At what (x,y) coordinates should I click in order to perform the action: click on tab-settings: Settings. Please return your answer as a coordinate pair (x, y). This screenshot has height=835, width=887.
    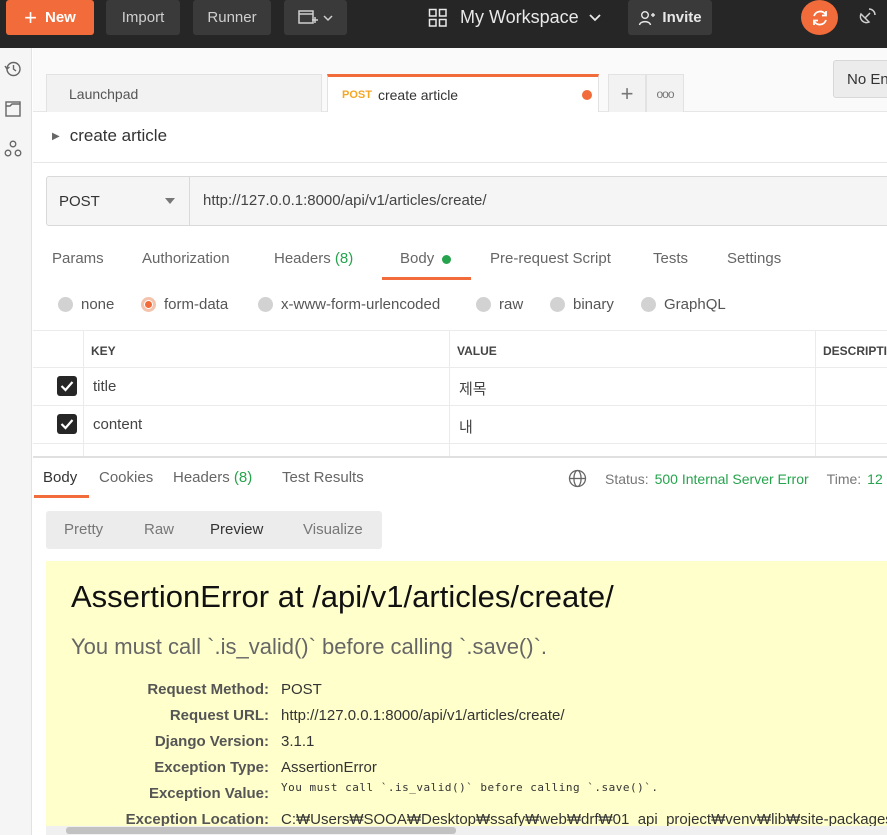
    Looking at the image, I should click on (754, 258).